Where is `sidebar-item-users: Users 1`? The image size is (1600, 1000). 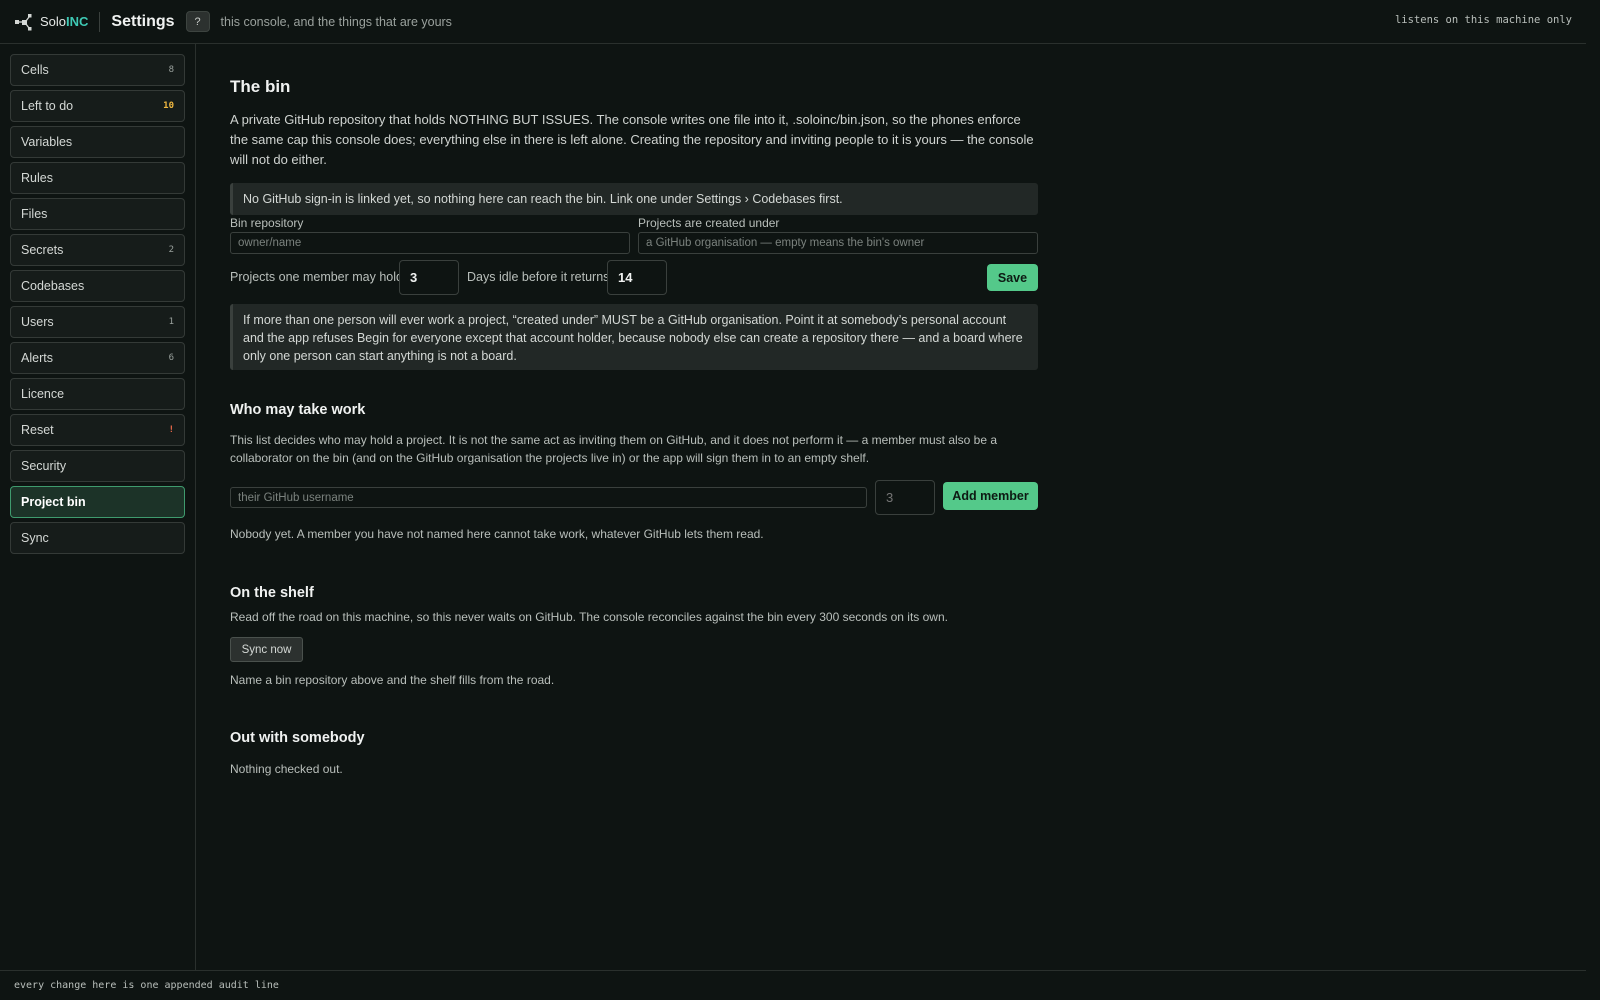
sidebar-item-users: Users 1 is located at coordinates (97, 322).